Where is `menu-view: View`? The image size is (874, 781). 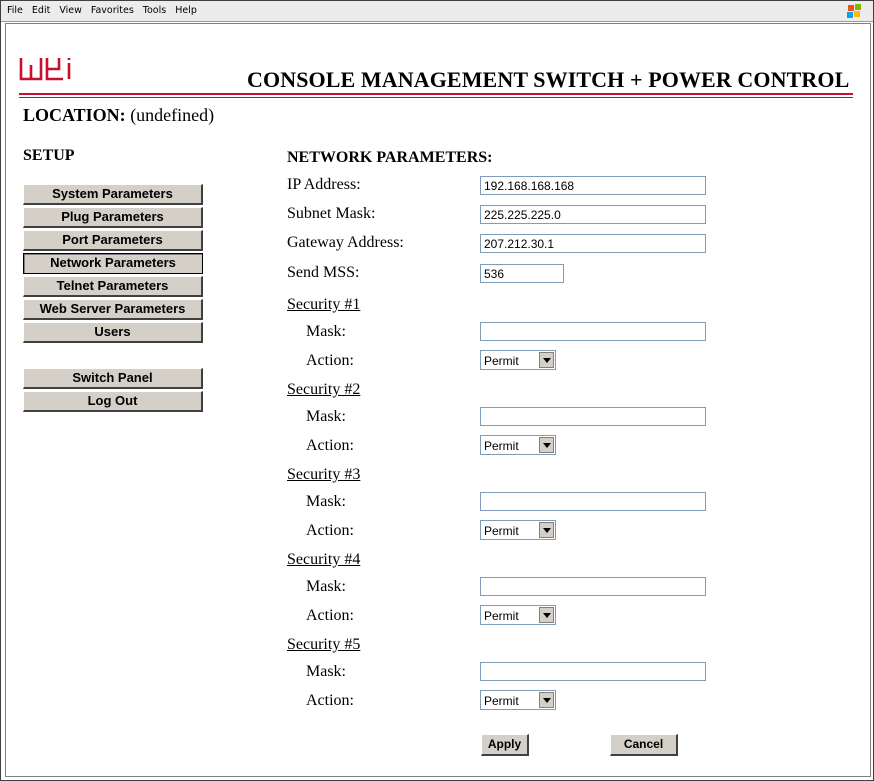 menu-view: View is located at coordinates (70, 10).